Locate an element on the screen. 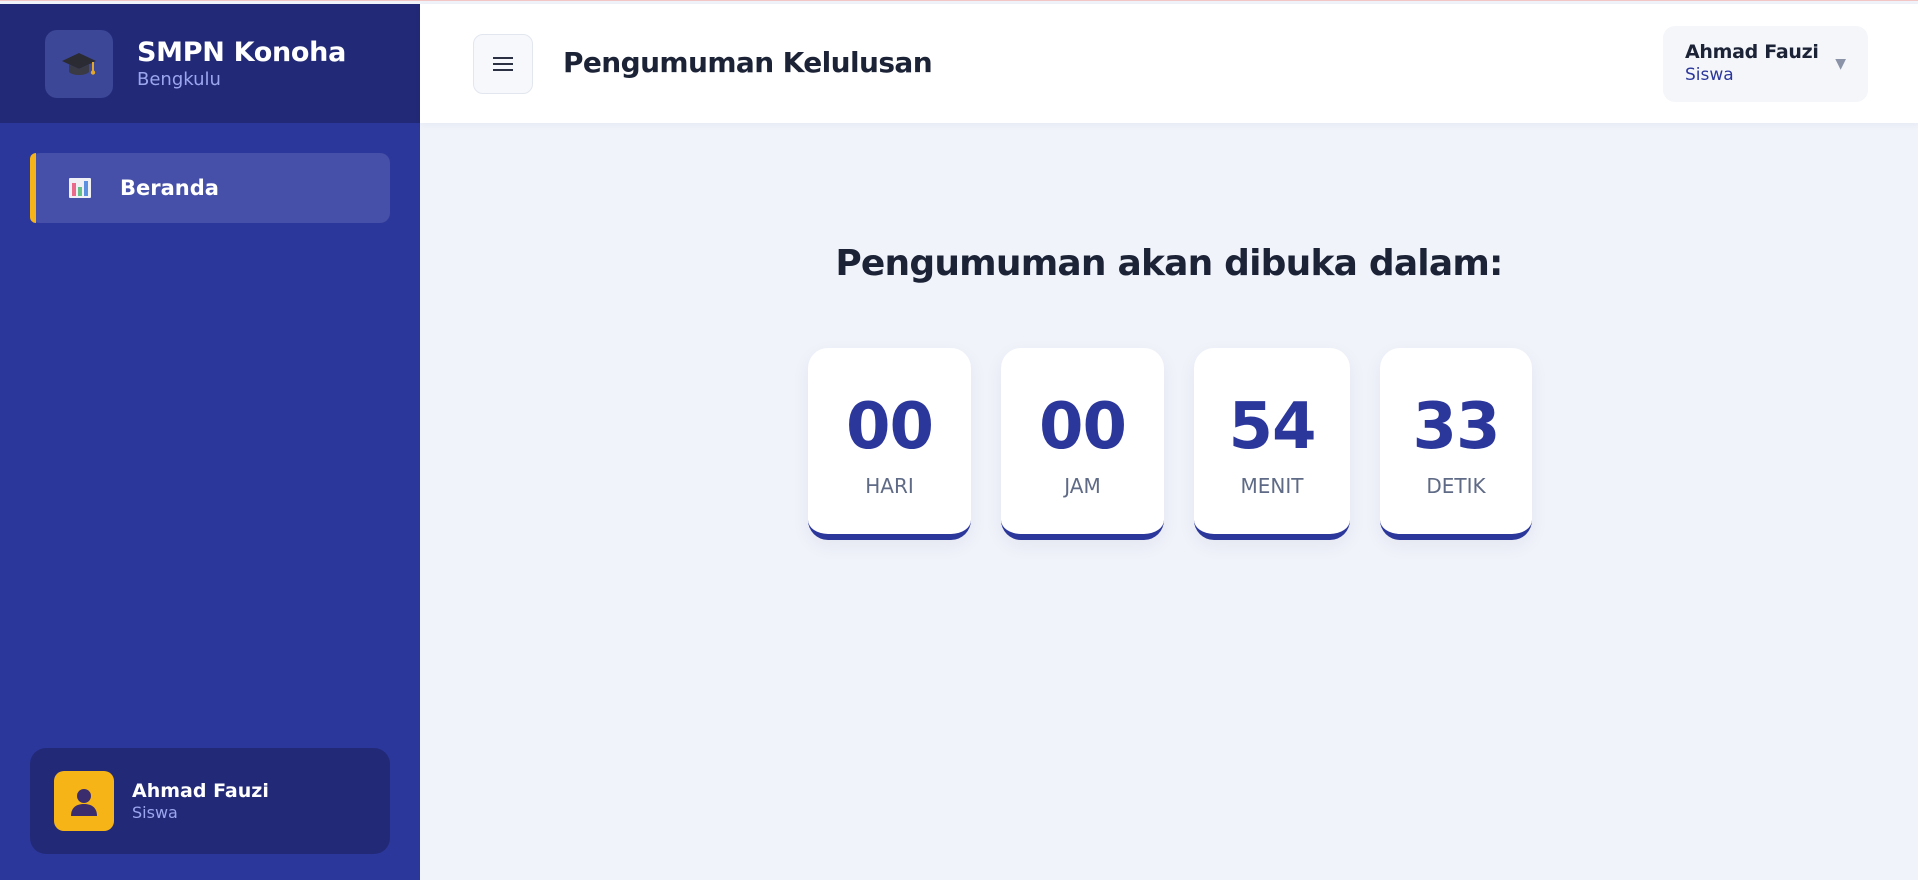  countdown-days-tile: 00 HARI is located at coordinates (889, 444).